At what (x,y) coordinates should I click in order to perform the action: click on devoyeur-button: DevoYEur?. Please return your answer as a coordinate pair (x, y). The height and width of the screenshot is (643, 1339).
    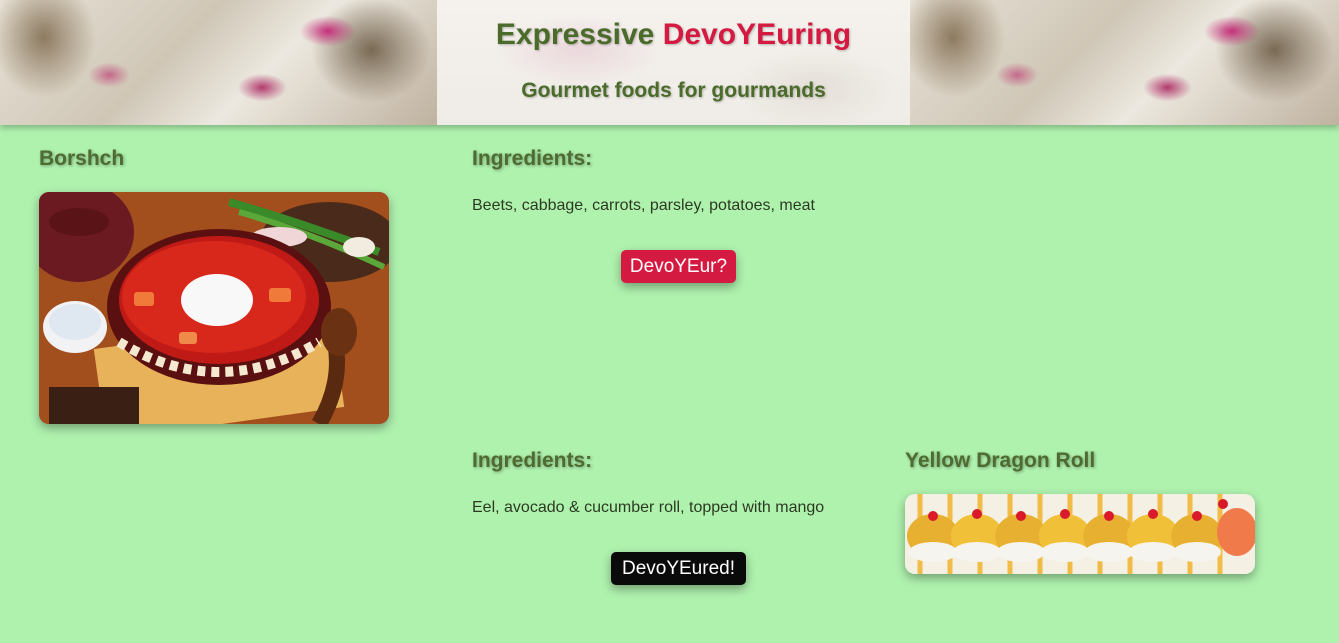
    Looking at the image, I should click on (678, 266).